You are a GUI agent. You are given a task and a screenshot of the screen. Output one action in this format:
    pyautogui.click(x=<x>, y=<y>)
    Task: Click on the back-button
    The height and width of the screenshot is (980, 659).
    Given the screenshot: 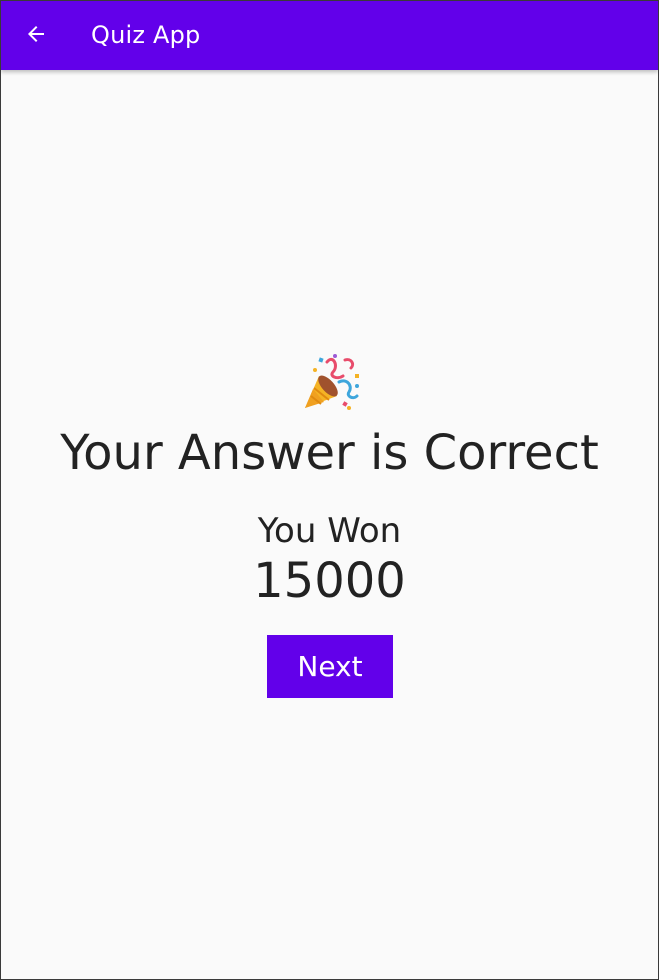 What is the action you would take?
    pyautogui.click(x=36, y=36)
    